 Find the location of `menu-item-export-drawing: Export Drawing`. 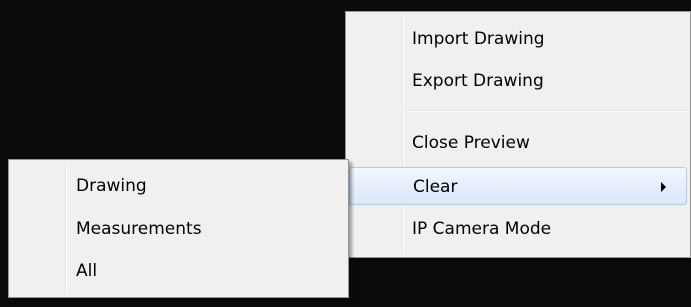

menu-item-export-drawing: Export Drawing is located at coordinates (518, 81).